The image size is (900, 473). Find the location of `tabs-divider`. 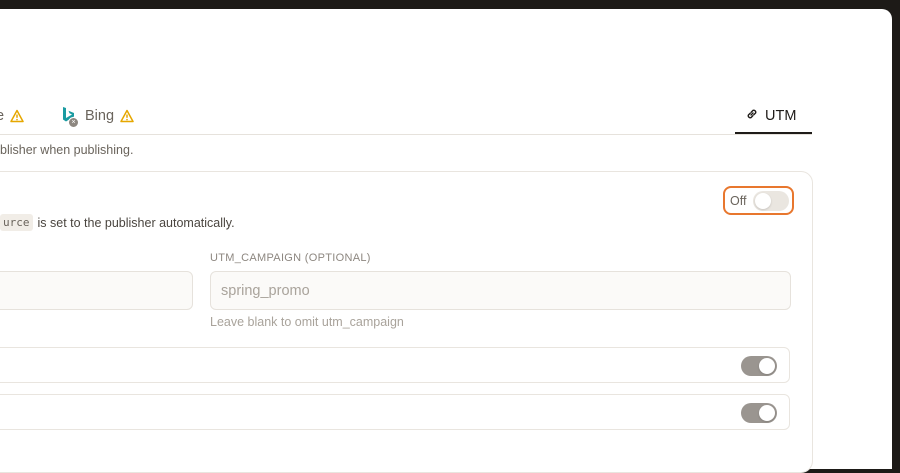

tabs-divider is located at coordinates (406, 134).